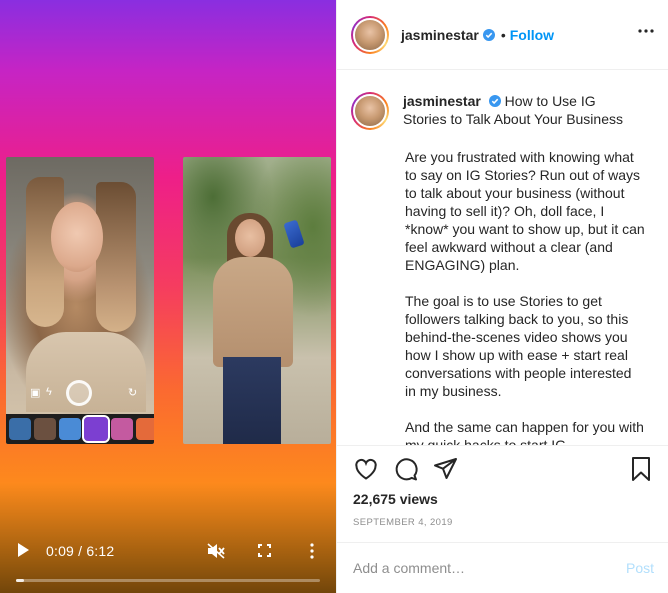  I want to click on view-count: 22,675 views, so click(395, 499).